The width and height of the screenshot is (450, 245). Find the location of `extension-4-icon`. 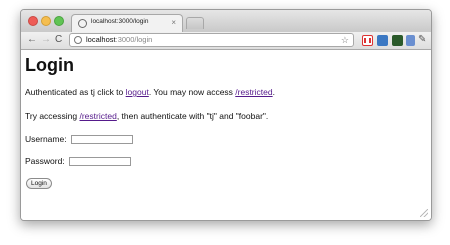

extension-4-icon is located at coordinates (410, 40).